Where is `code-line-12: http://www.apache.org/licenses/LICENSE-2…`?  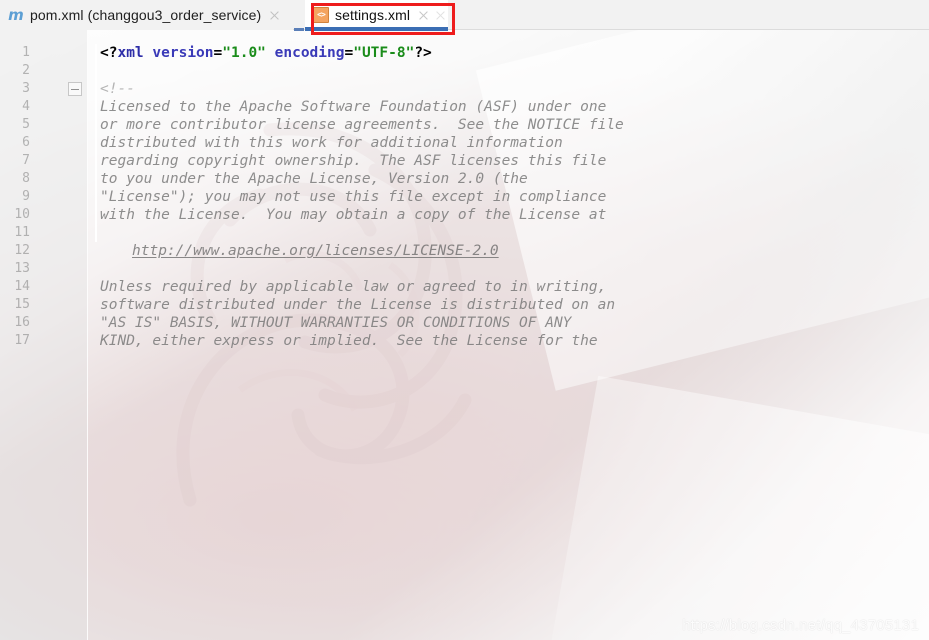
code-line-12: http://www.apache.org/licenses/LICENSE-2… is located at coordinates (315, 251).